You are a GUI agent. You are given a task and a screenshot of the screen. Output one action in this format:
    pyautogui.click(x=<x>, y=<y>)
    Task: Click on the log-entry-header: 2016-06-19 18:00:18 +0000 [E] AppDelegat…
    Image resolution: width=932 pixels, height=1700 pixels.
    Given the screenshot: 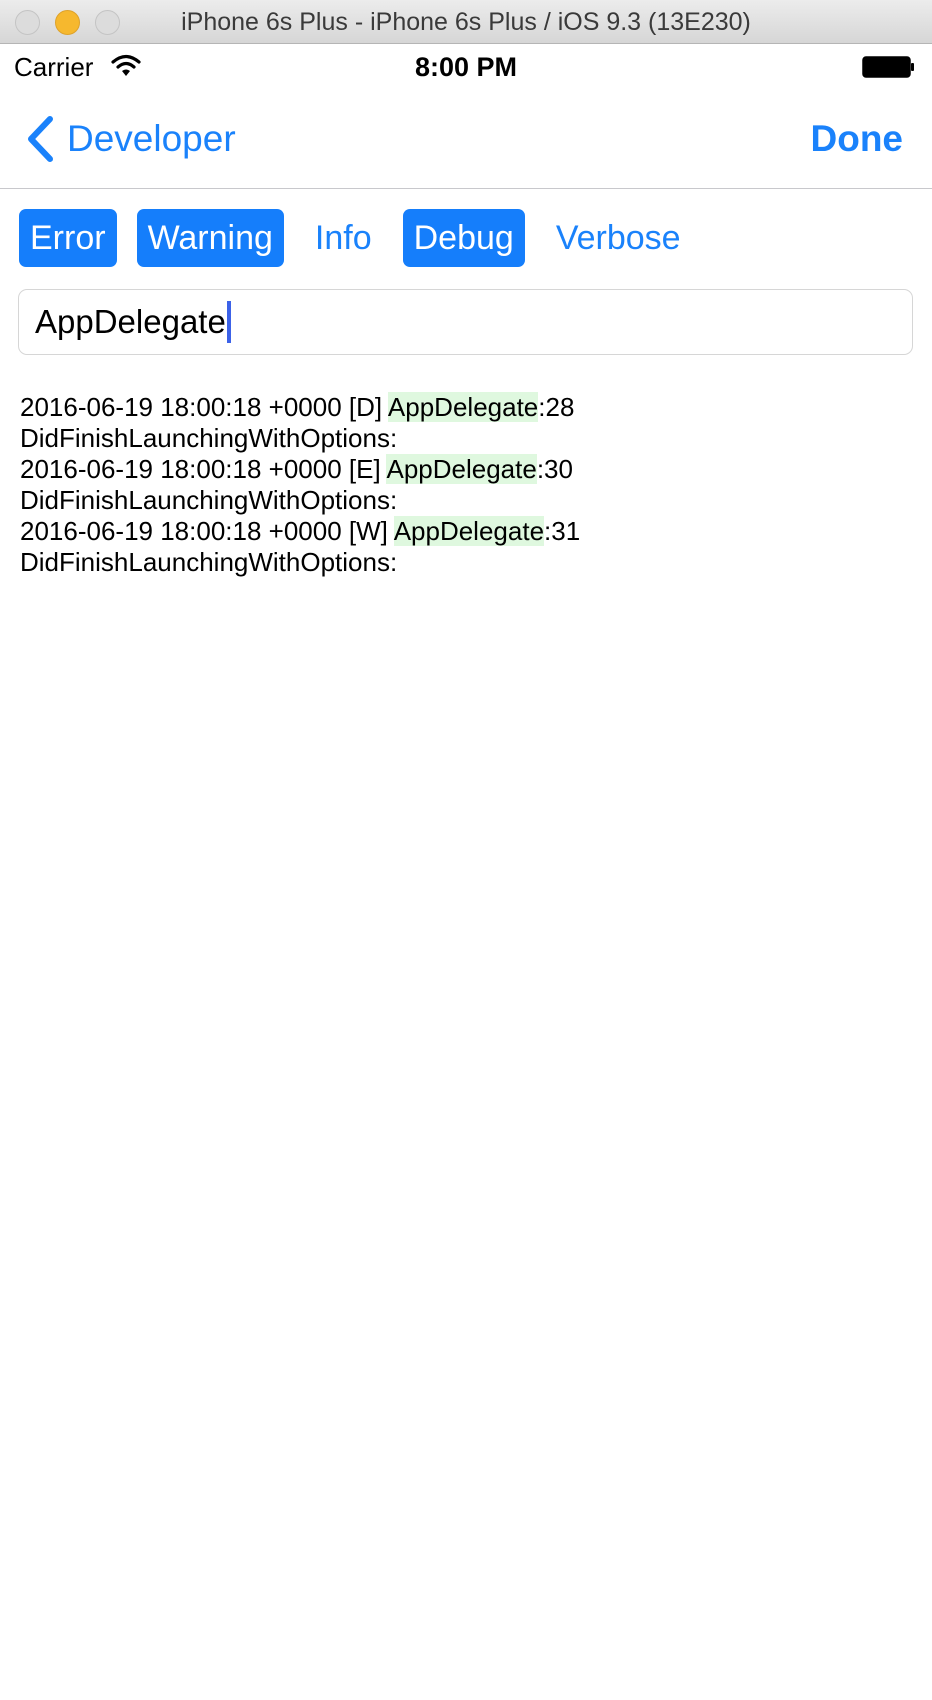 What is the action you would take?
    pyautogui.click(x=465, y=469)
    